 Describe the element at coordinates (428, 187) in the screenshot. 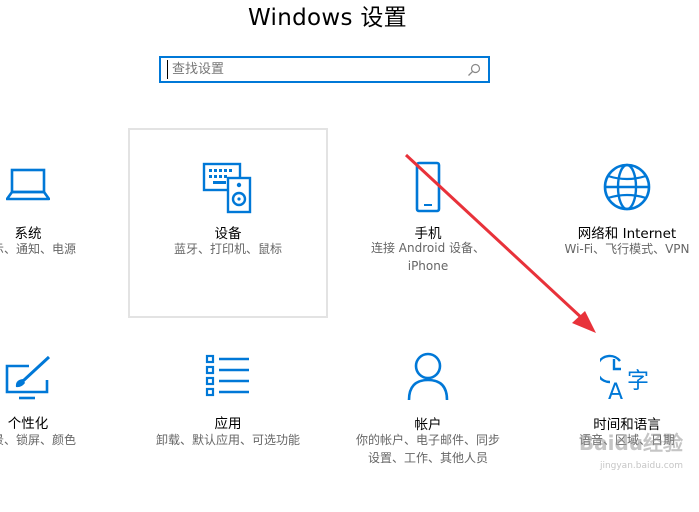

I see `phone-icon` at that location.